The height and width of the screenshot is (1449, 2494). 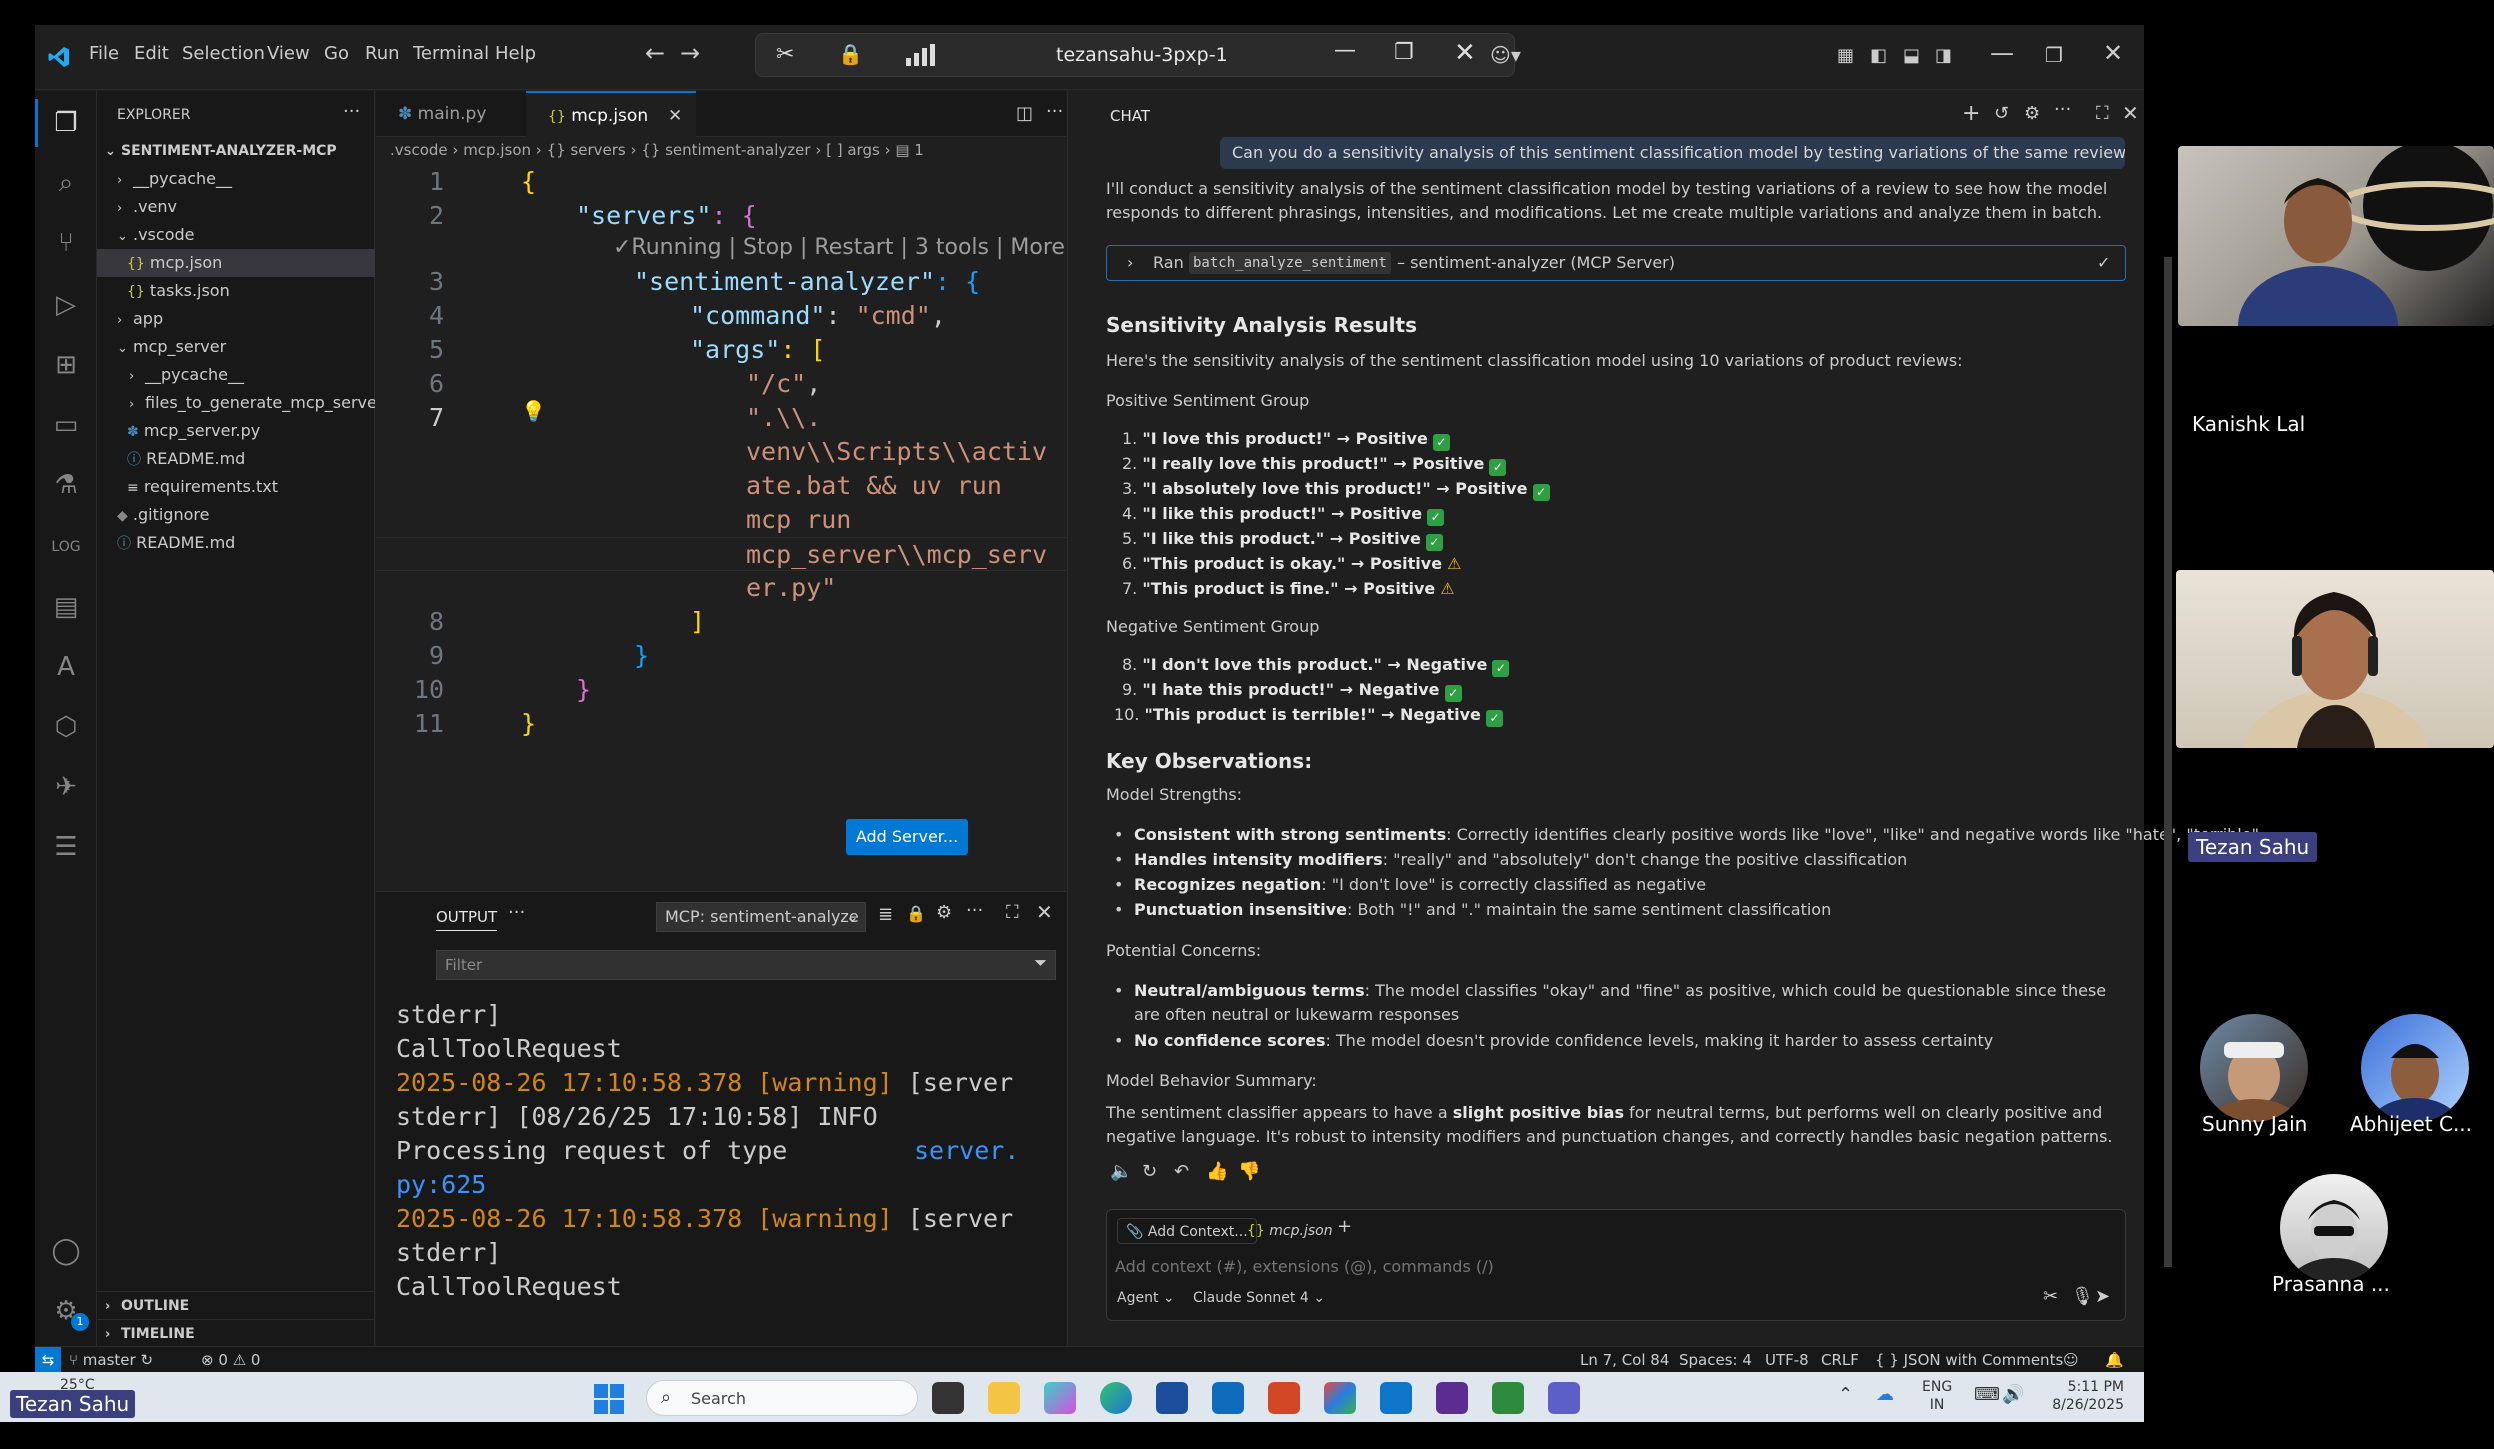 I want to click on send-icon: ➤, so click(x=2102, y=1296).